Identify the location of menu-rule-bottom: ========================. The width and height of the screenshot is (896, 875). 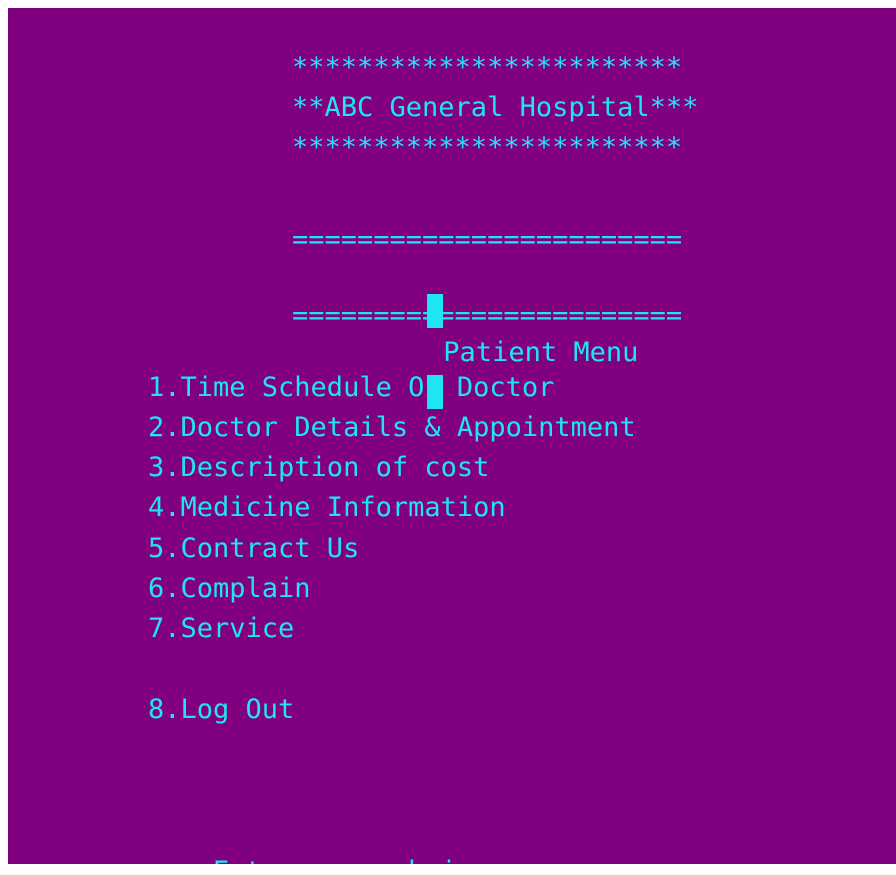
(487, 315).